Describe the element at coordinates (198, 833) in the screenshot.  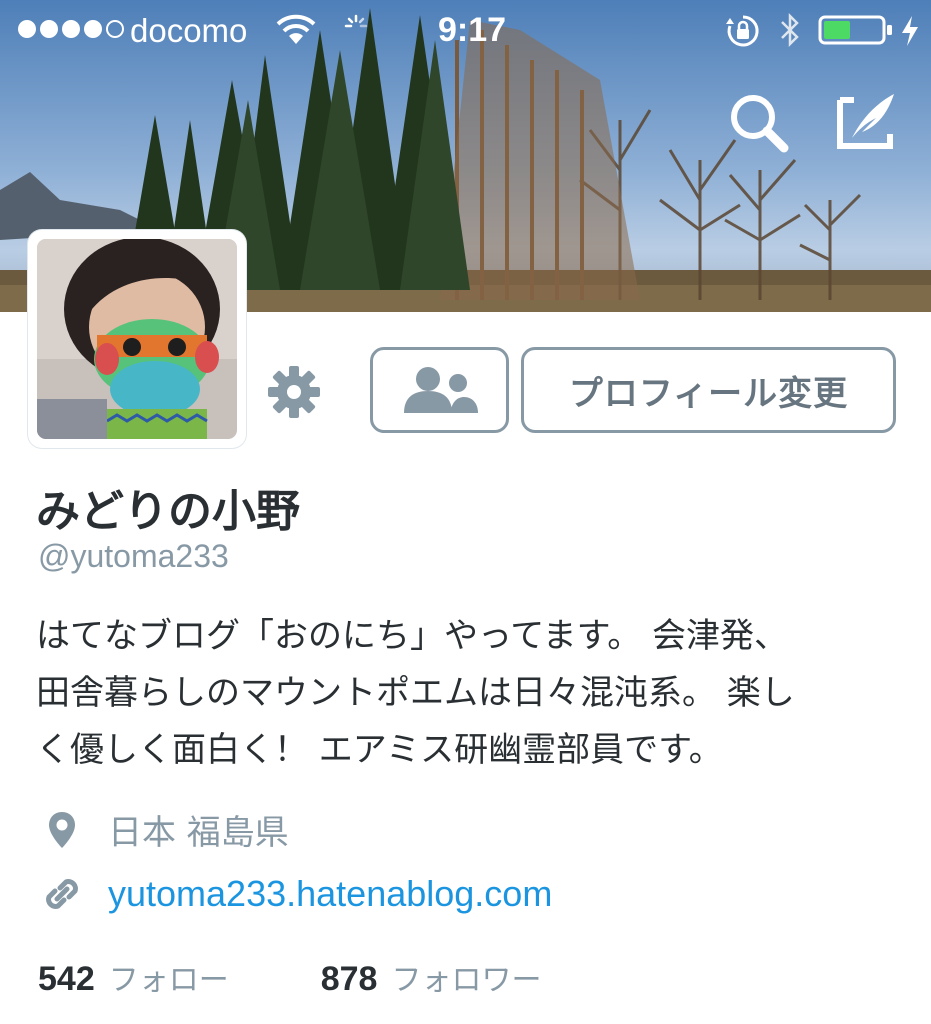
I see `location-text: 日本 福島県` at that location.